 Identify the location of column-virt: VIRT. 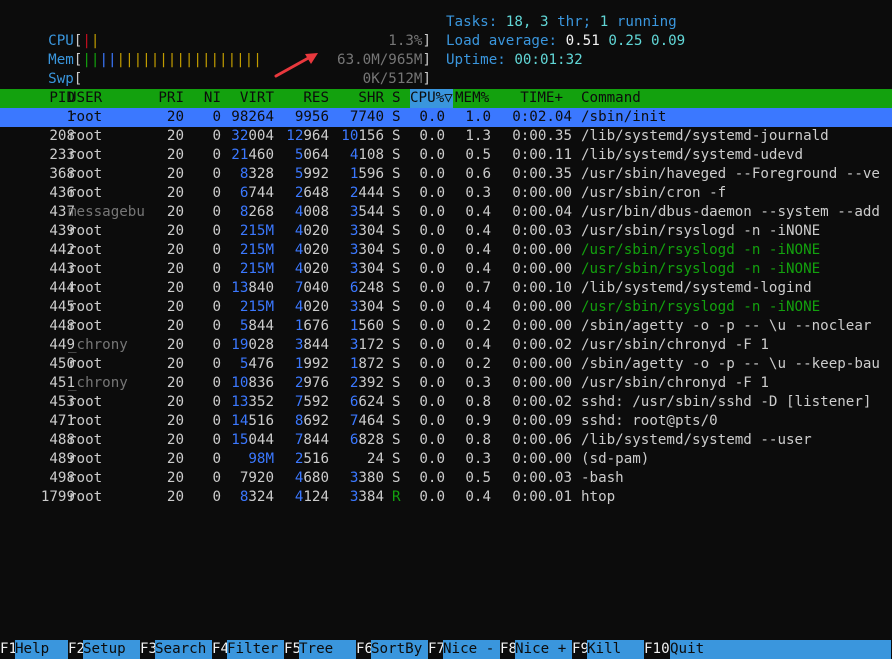
(257, 98).